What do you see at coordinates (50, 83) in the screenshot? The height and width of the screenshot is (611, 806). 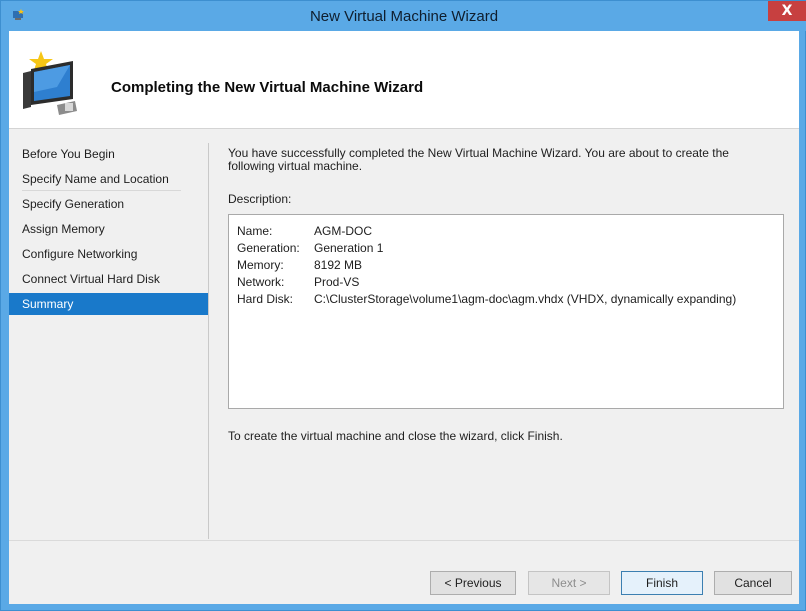 I see `vm-wizard-monitor-icon` at bounding box center [50, 83].